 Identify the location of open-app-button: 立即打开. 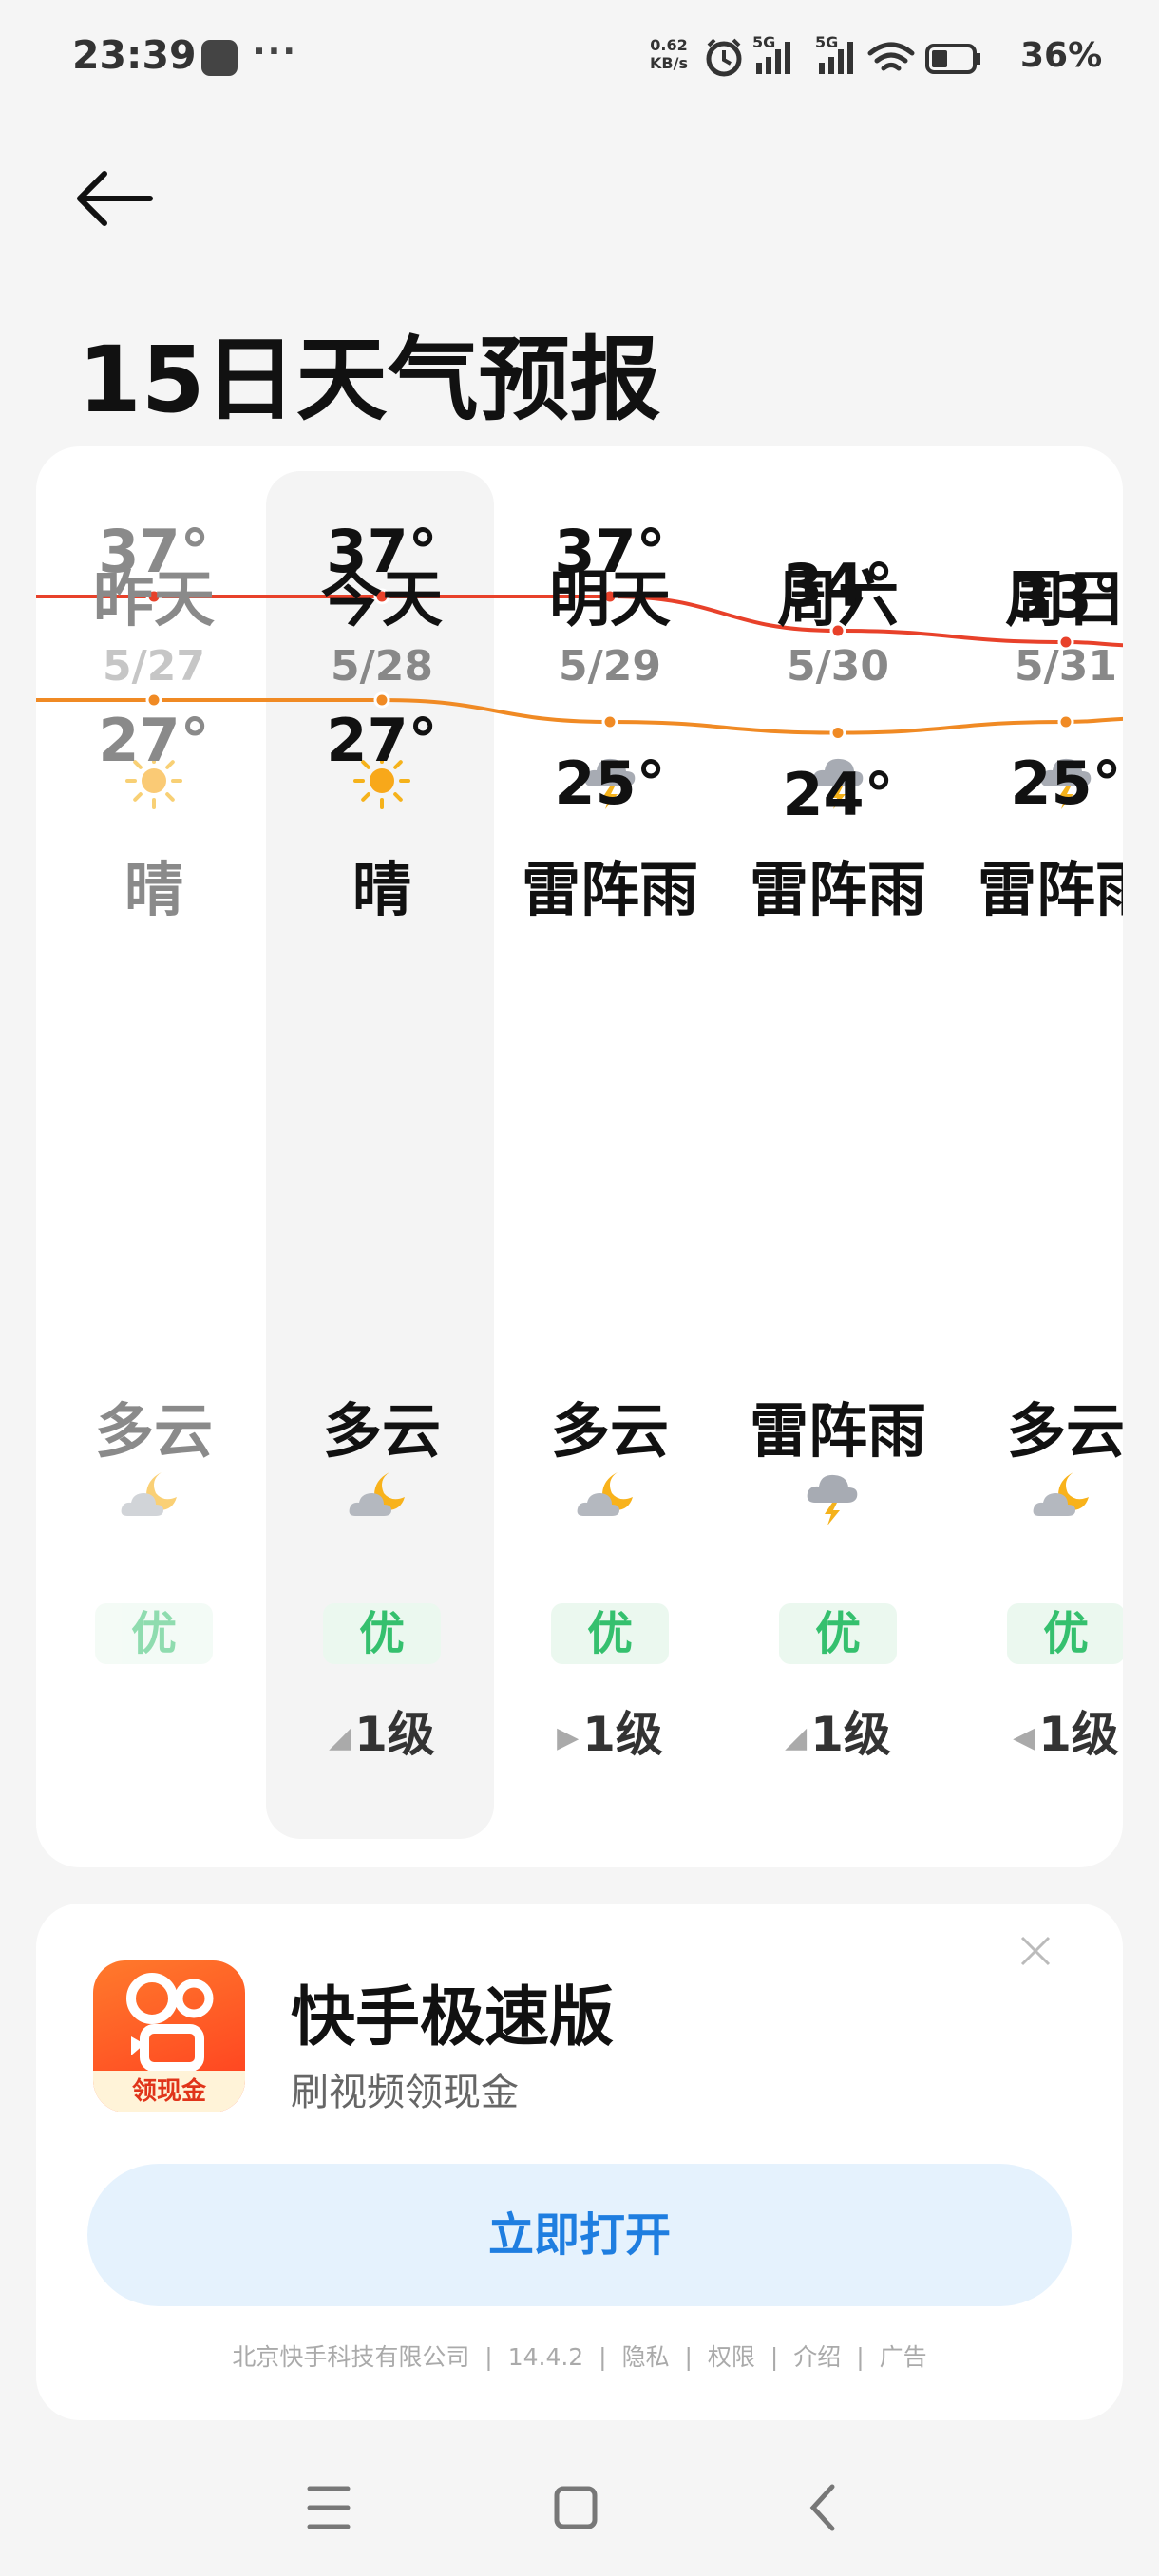
(579, 2235).